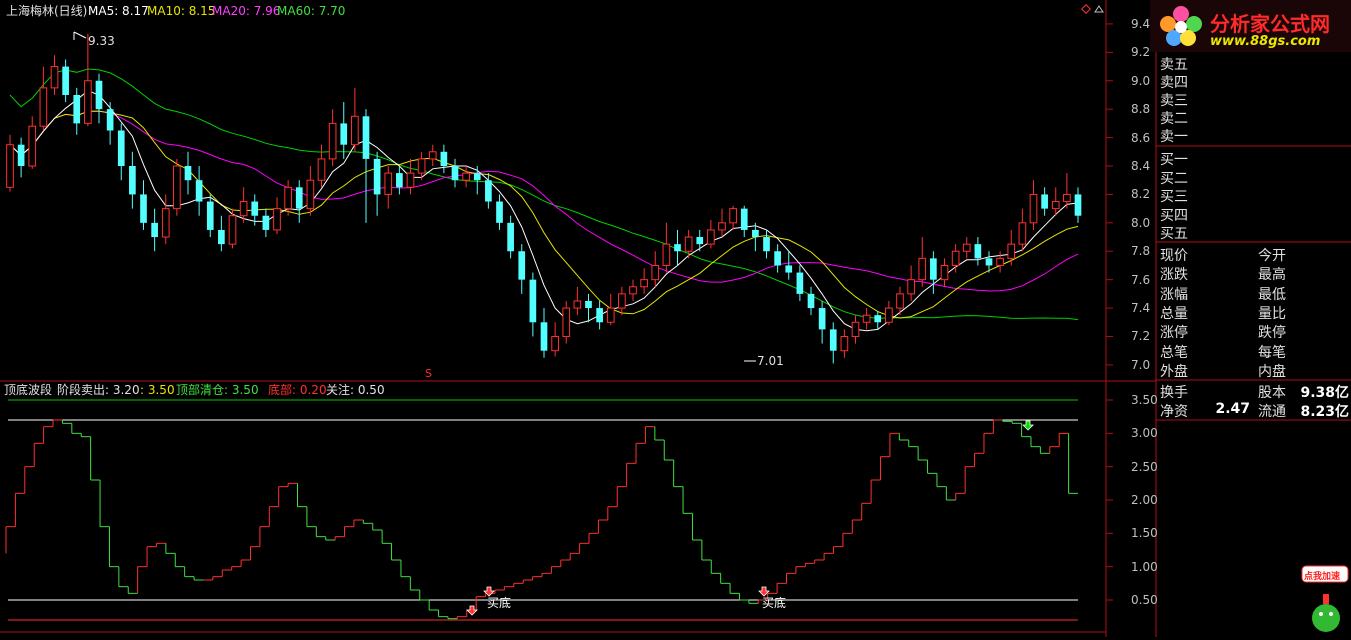 The width and height of the screenshot is (1351, 640). What do you see at coordinates (1141, 52) in the screenshot?
I see `price-axis-label: 9.2` at bounding box center [1141, 52].